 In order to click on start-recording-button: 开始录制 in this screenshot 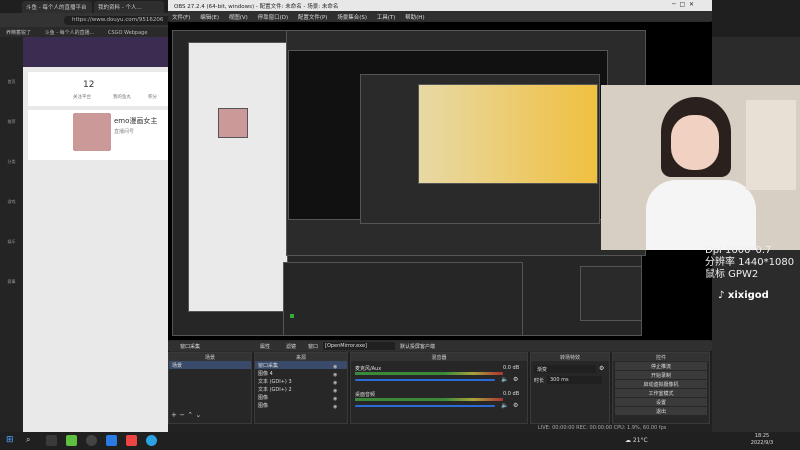, I will do `click(661, 375)`.